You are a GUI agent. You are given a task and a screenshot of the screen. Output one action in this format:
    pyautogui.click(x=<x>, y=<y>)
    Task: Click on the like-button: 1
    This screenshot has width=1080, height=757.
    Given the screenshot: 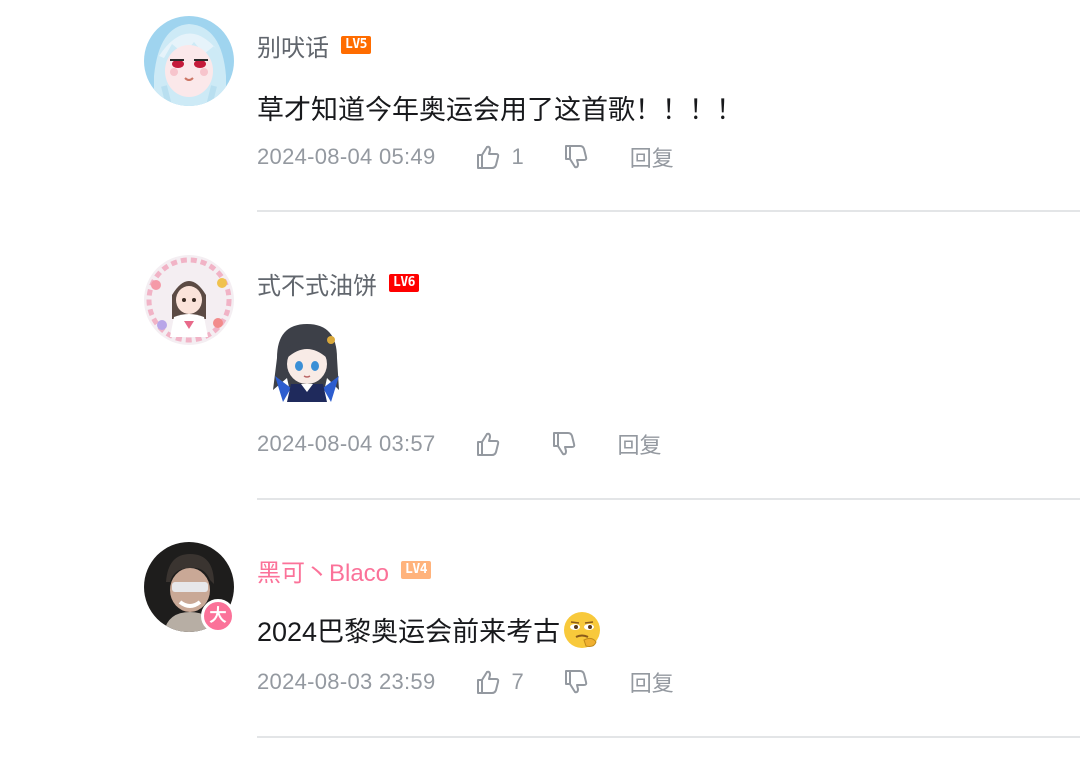 What is the action you would take?
    pyautogui.click(x=499, y=157)
    